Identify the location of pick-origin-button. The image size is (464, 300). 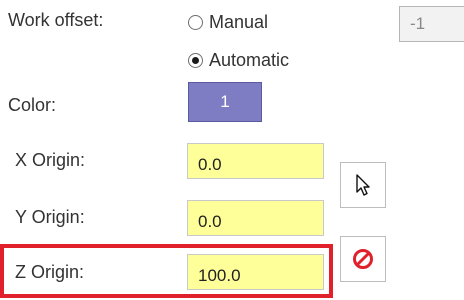
(363, 185).